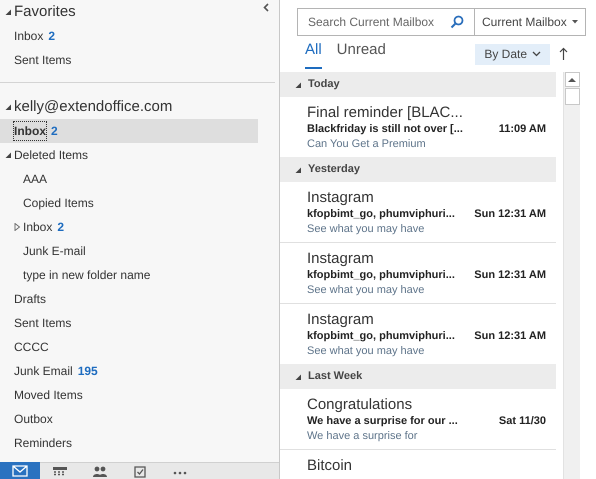  I want to click on folder-item: Junk Email, so click(43, 371).